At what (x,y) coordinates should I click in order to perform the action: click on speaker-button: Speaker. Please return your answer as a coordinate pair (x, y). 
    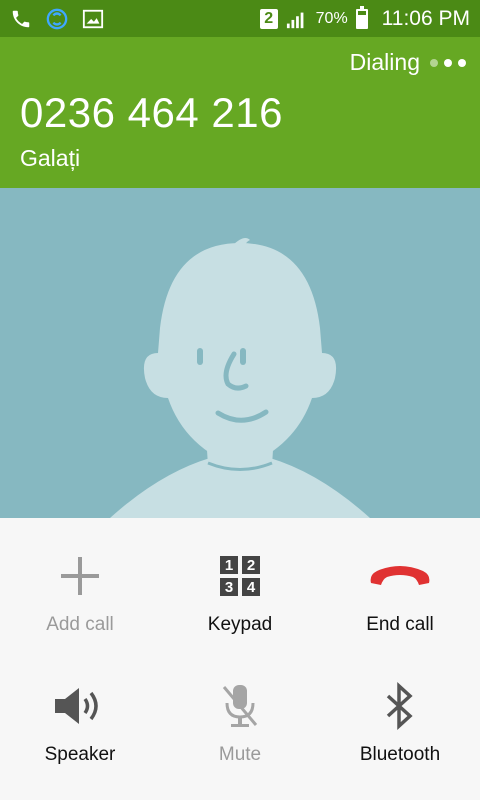
    Looking at the image, I should click on (80, 722).